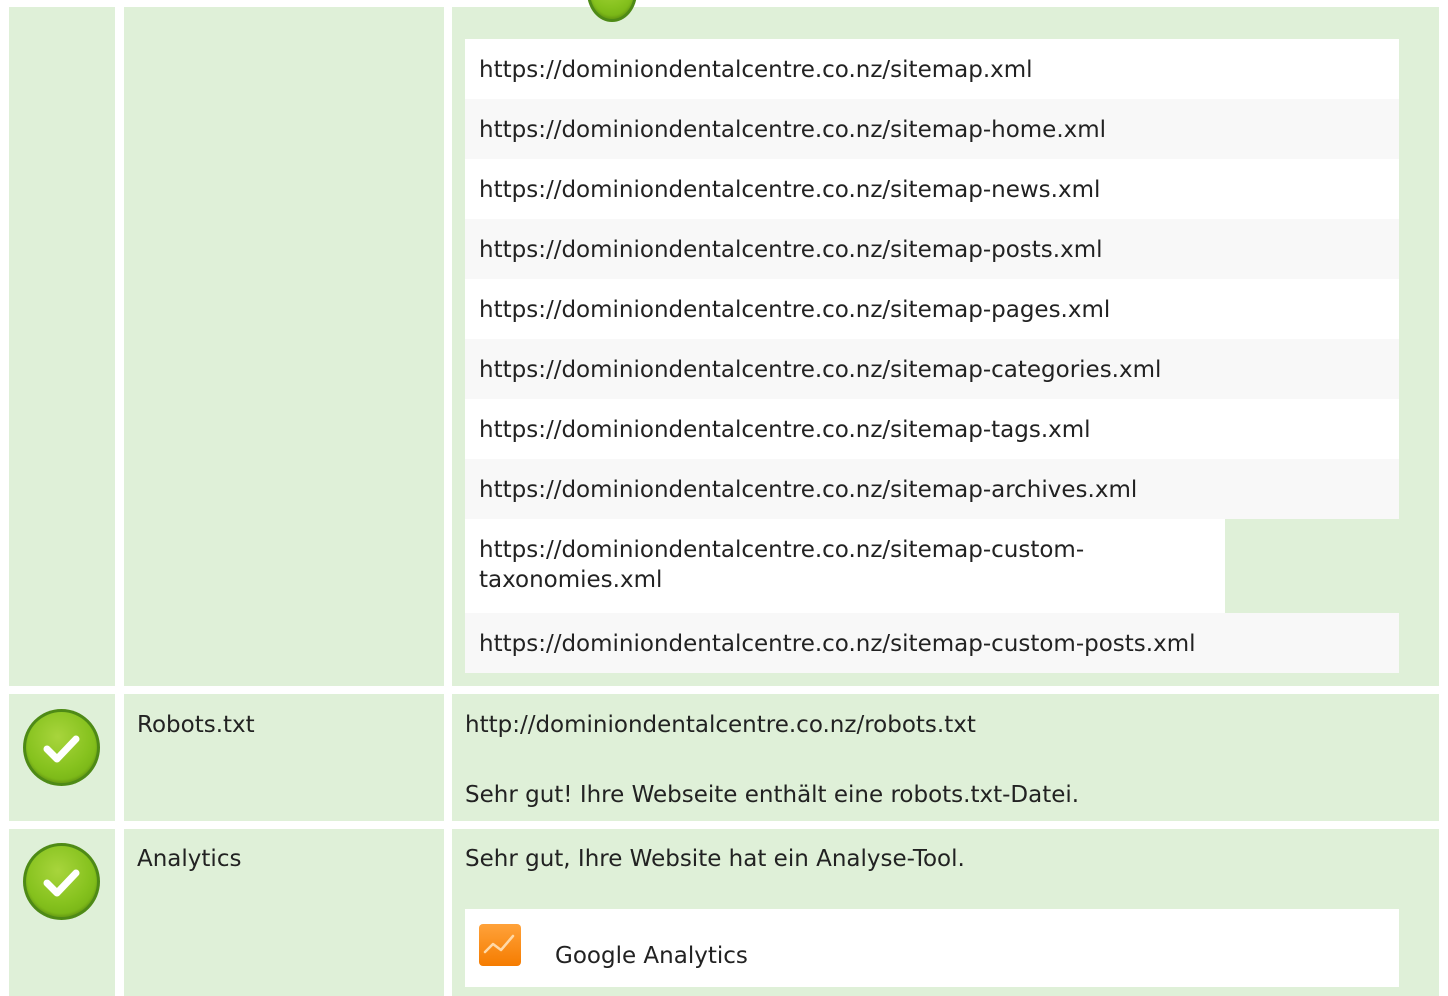 Image resolution: width=1448 pixels, height=996 pixels. Describe the element at coordinates (932, 948) in the screenshot. I see `analytics-tool-card: Google Analytics` at that location.